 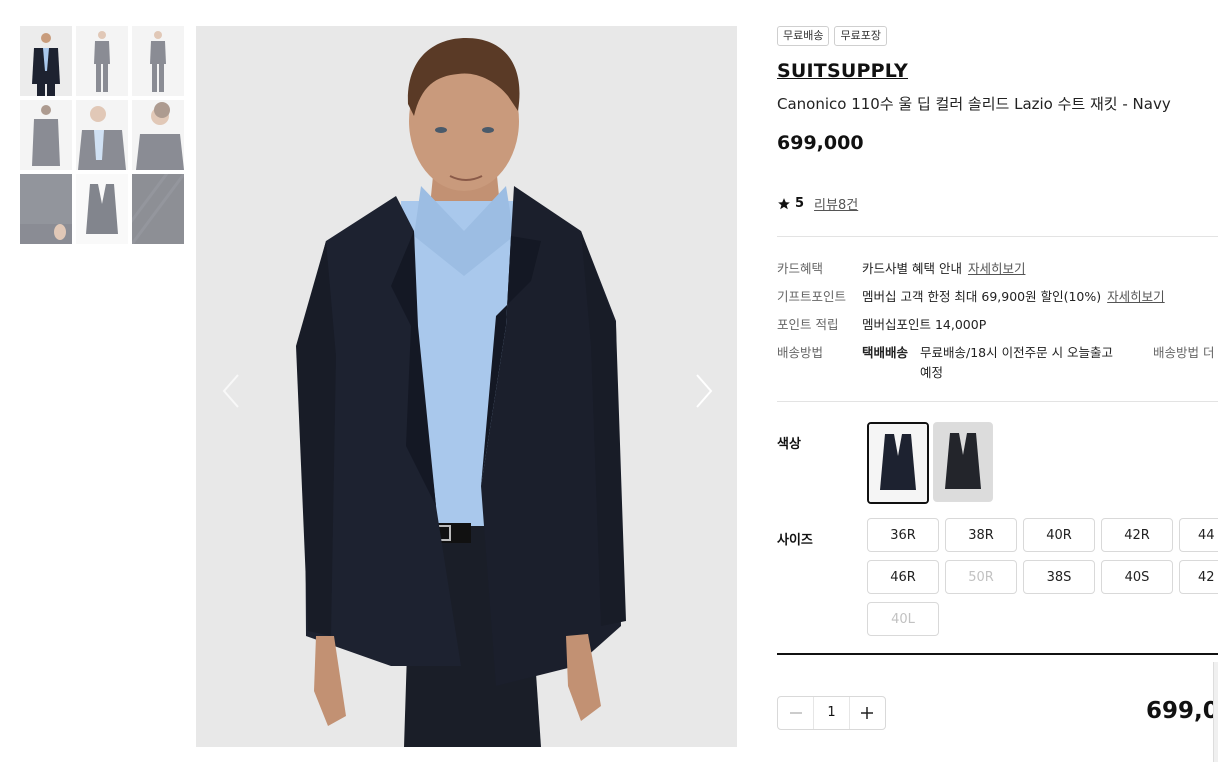 What do you see at coordinates (932, 372) in the screenshot?
I see `shipping-info-line2: 예정` at bounding box center [932, 372].